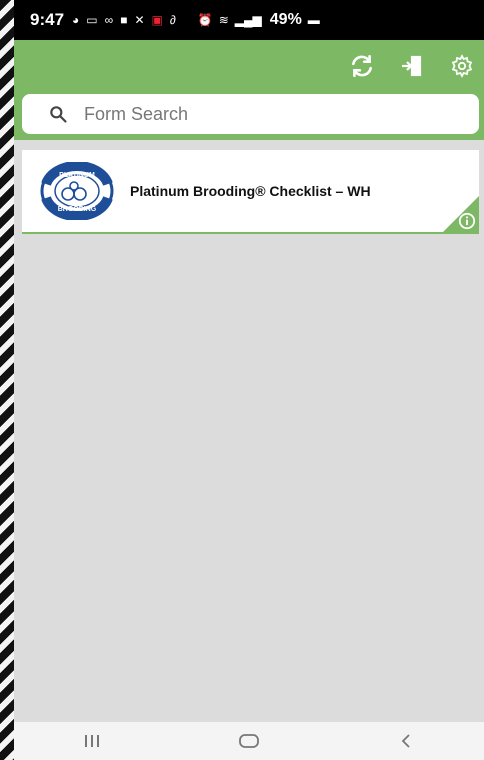 This screenshot has width=484, height=760. I want to click on form-title: Platinum Brooding® Checklist – WH, so click(250, 191).